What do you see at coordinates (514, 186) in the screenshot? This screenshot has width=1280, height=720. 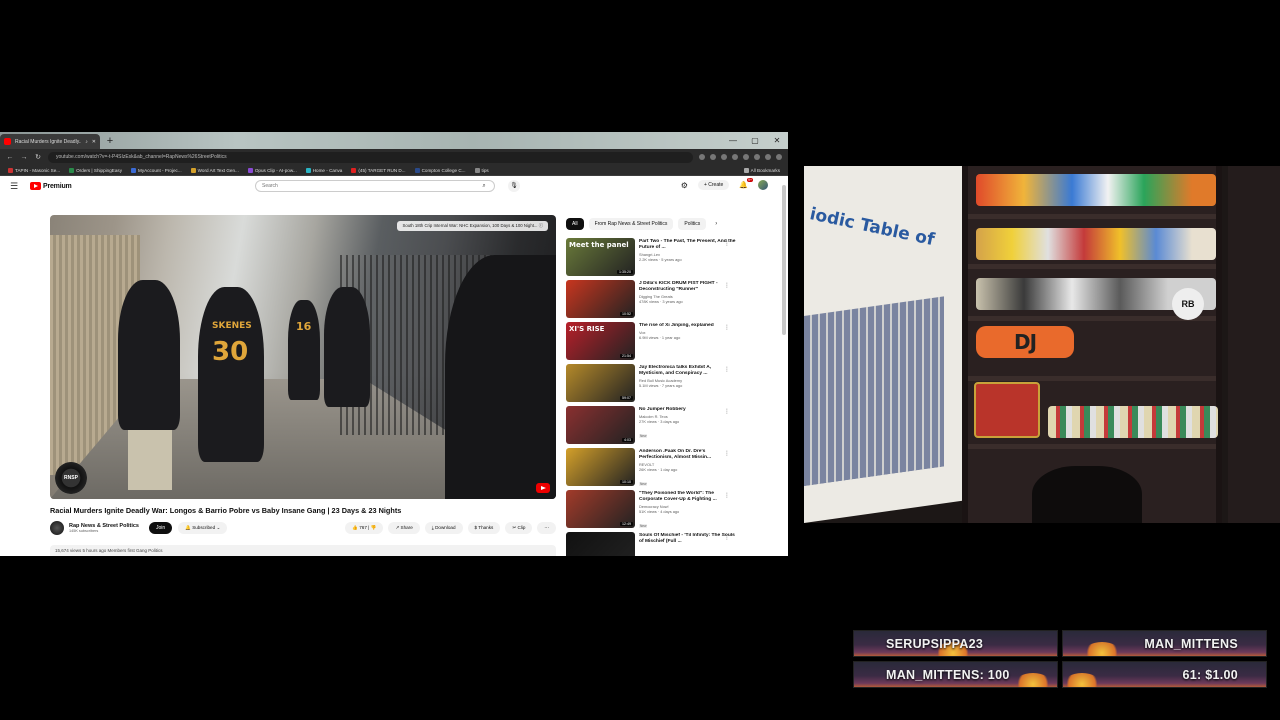 I see `microphone-icon: 🎙` at bounding box center [514, 186].